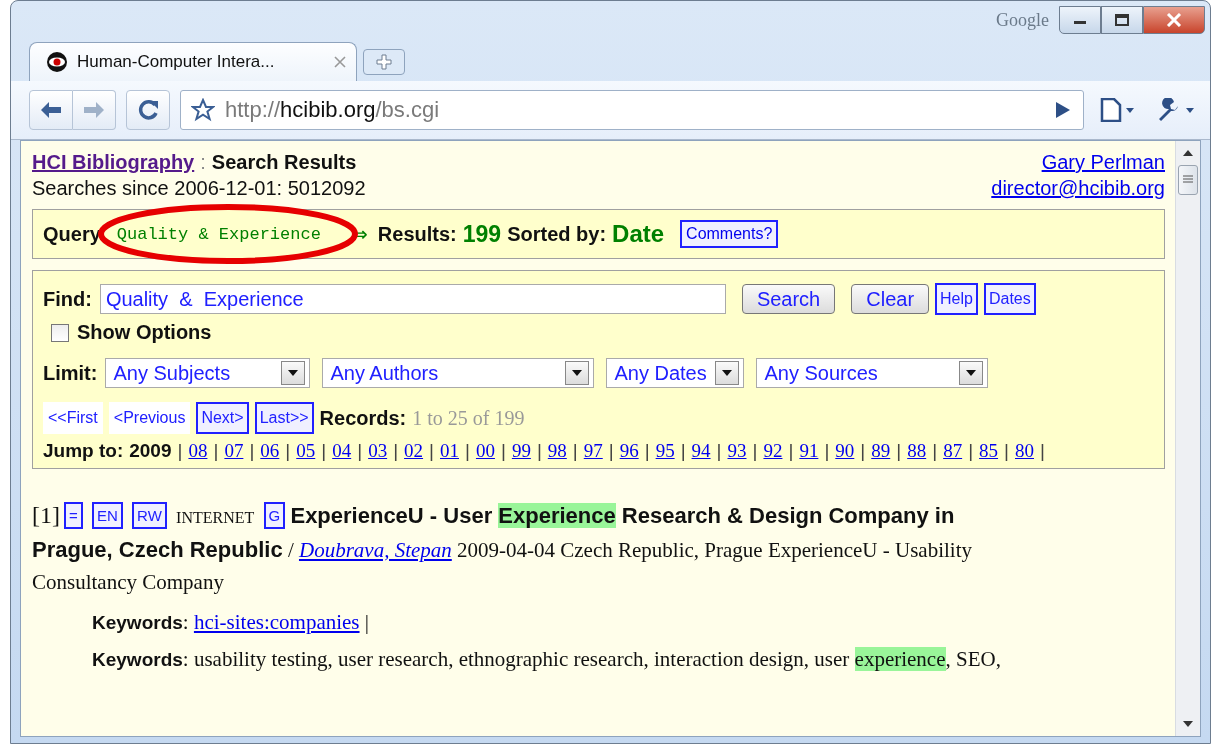 The height and width of the screenshot is (744, 1211). What do you see at coordinates (485, 451) in the screenshot?
I see `year-link: 00` at bounding box center [485, 451].